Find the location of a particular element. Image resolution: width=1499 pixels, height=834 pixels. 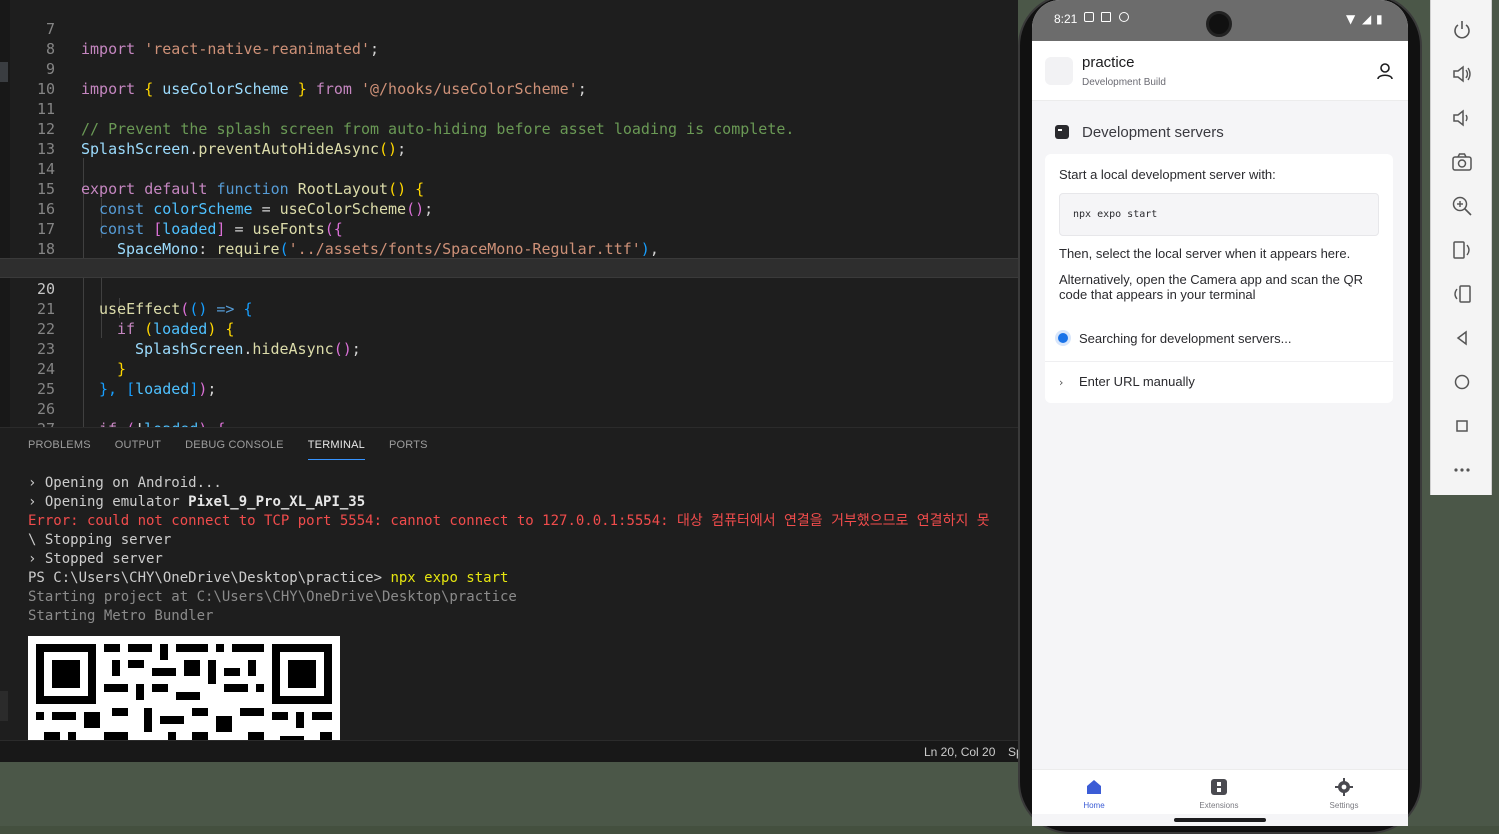

code-line: 18 }); is located at coordinates (509, 248).